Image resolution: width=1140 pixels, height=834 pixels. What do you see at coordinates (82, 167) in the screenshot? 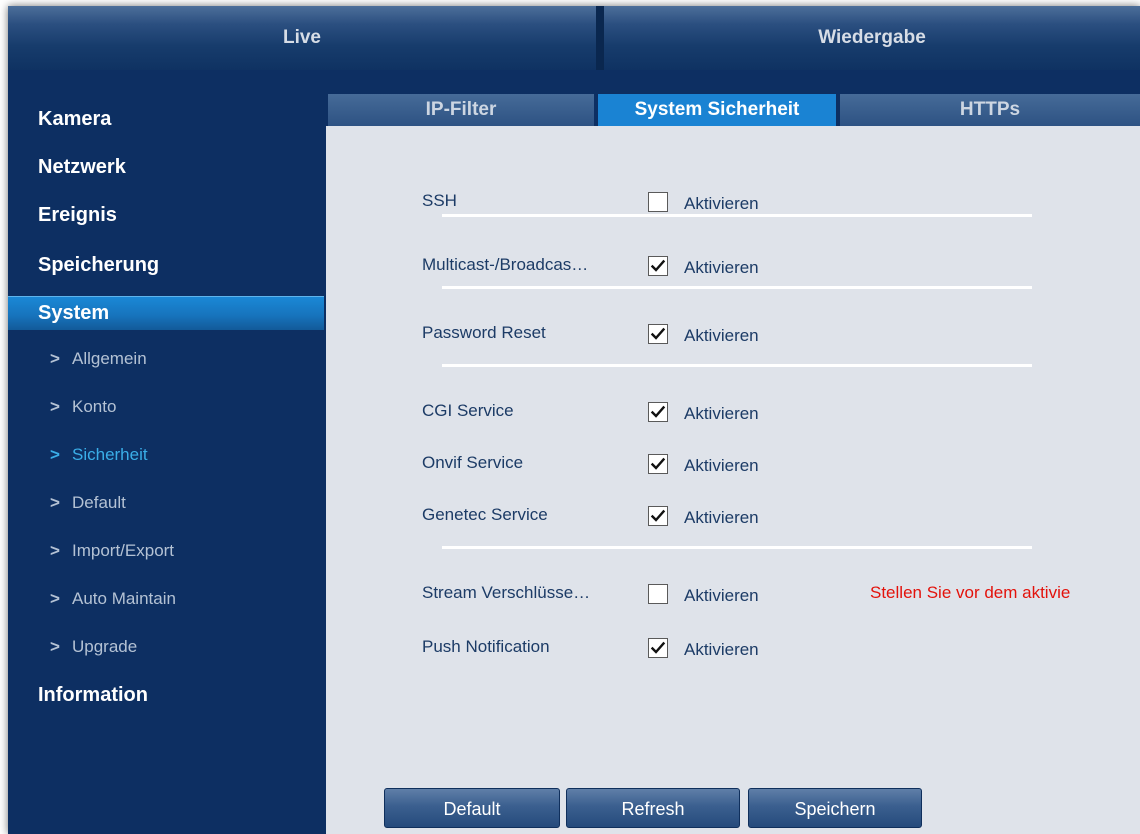
I see `sidebar-item-netzwerk: Netzwerk` at bounding box center [82, 167].